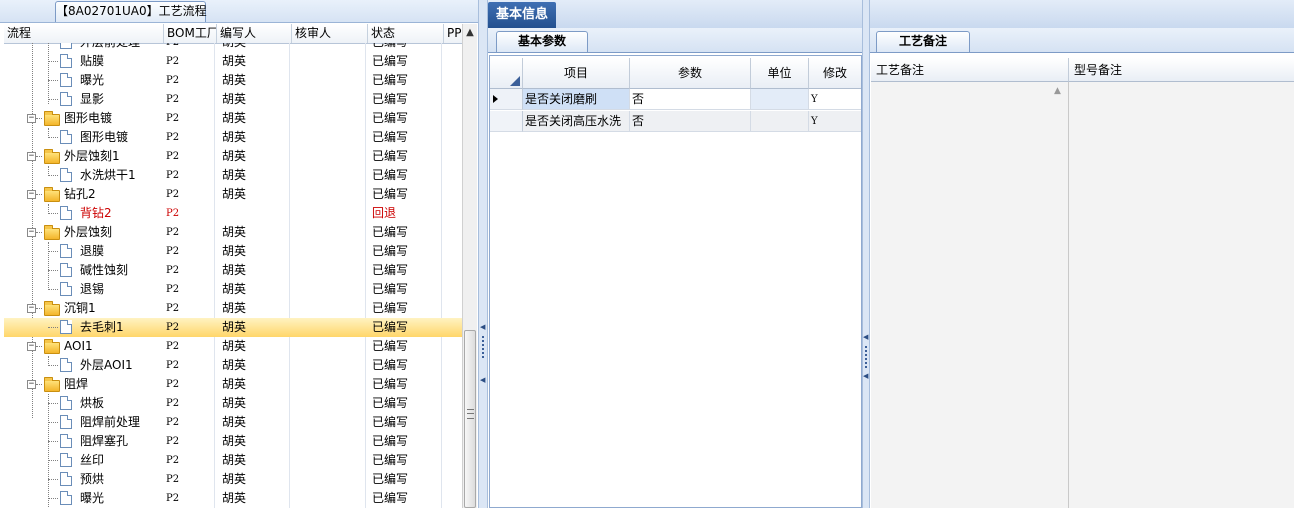  I want to click on column-header-status: 状态, so click(406, 33).